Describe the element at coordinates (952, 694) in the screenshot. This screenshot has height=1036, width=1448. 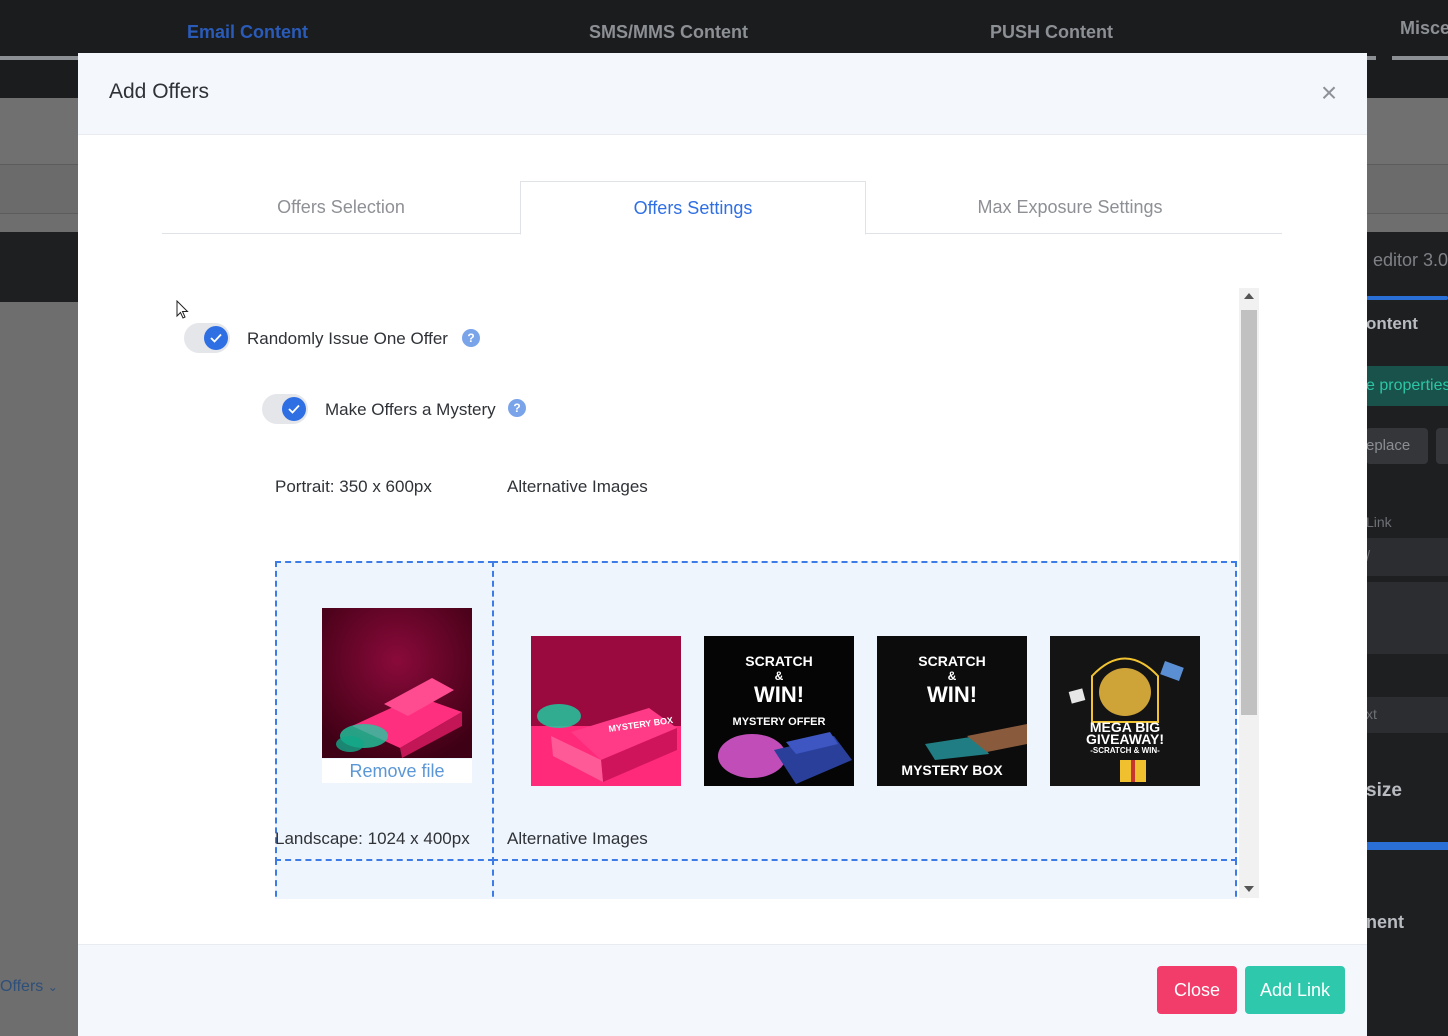
I see `alt3-line3: WIN!` at that location.